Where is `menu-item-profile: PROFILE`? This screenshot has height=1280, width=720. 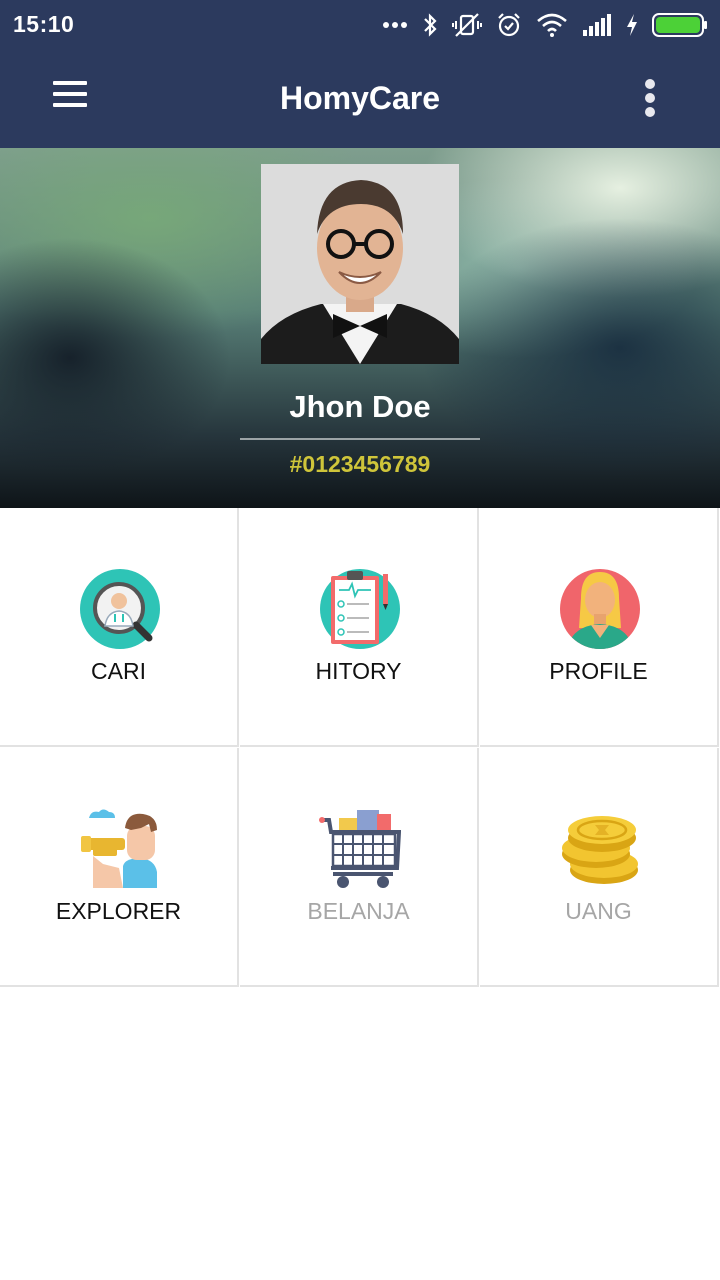 menu-item-profile: PROFILE is located at coordinates (599, 627).